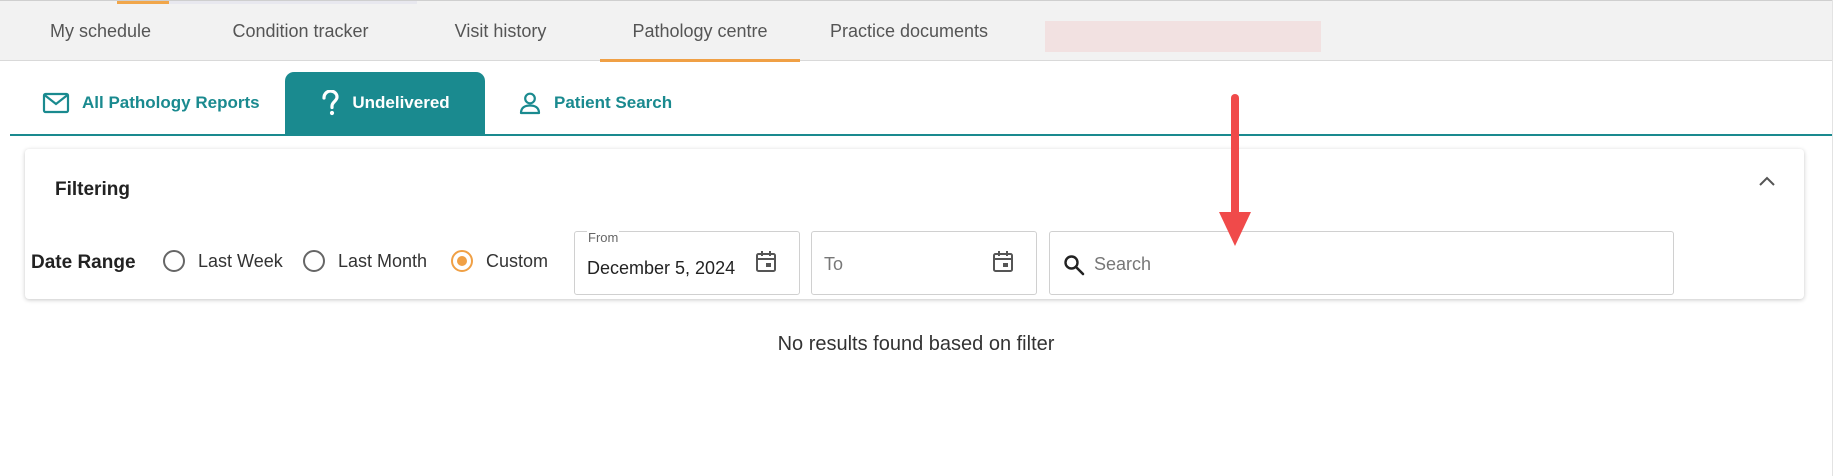 This screenshot has width=1840, height=476. I want to click on from-date-field: From December 5, 2024, so click(687, 262).